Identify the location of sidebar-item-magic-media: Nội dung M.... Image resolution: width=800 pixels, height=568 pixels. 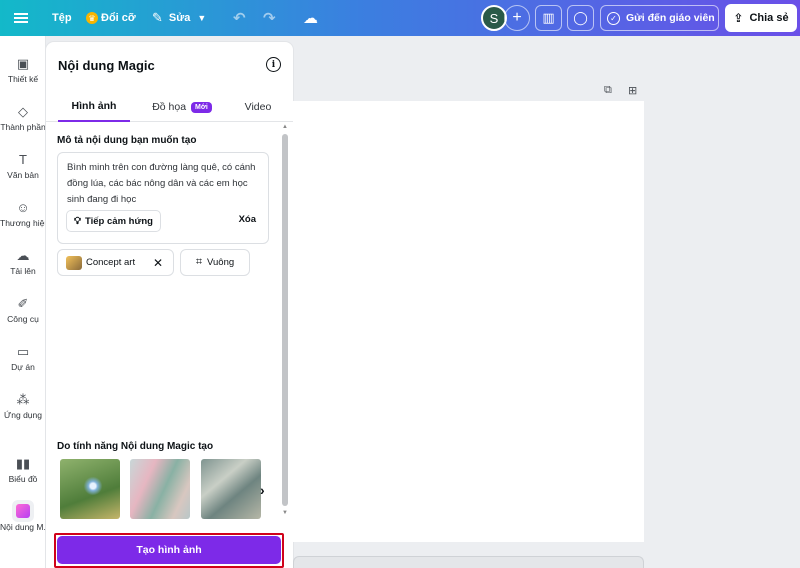
(23, 524).